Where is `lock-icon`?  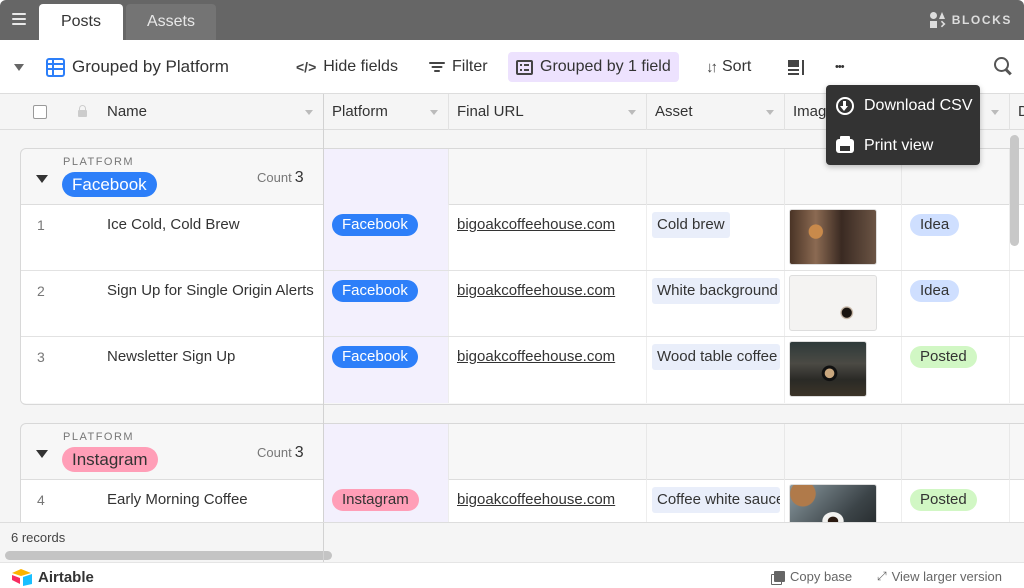
lock-icon is located at coordinates (82, 111).